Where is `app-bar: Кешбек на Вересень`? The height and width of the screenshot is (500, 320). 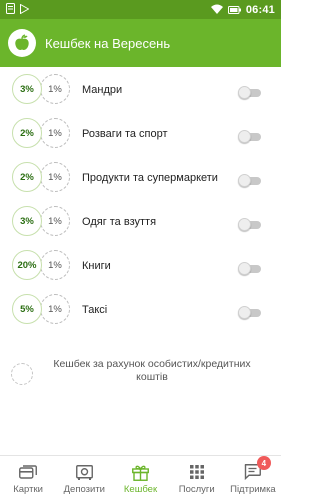
app-bar: Кешбек на Вересень is located at coordinates (140, 43).